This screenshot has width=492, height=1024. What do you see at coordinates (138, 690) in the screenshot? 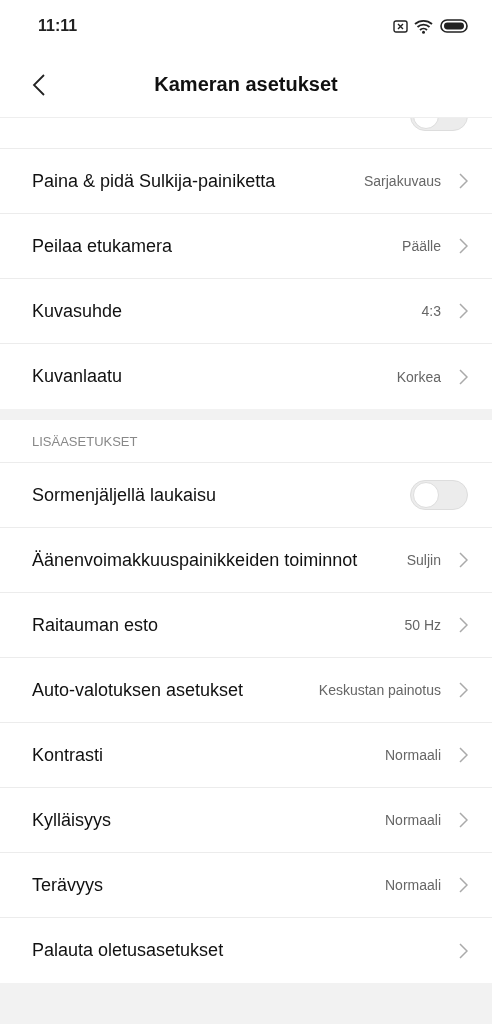
I see `setting-label: Auto-valotuksen asetukset` at bounding box center [138, 690].